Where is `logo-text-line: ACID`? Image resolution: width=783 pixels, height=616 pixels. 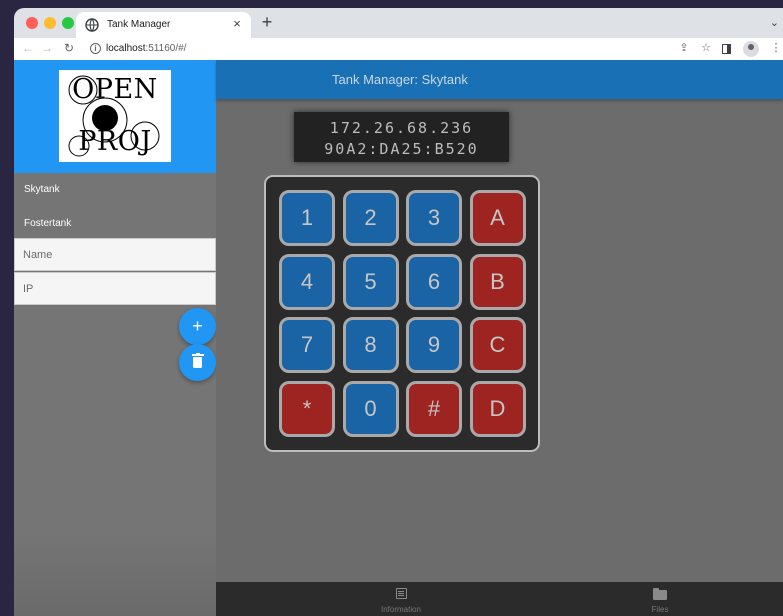 logo-text-line: ACID is located at coordinates (115, 115).